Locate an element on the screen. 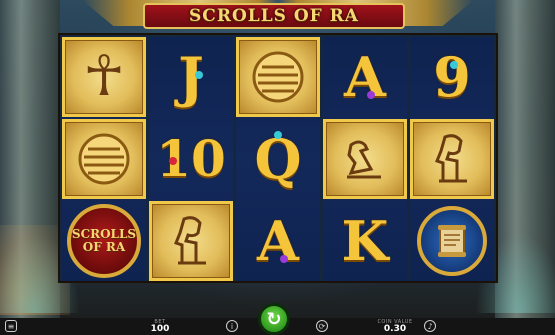  sound-icon: ♪ is located at coordinates (430, 326).